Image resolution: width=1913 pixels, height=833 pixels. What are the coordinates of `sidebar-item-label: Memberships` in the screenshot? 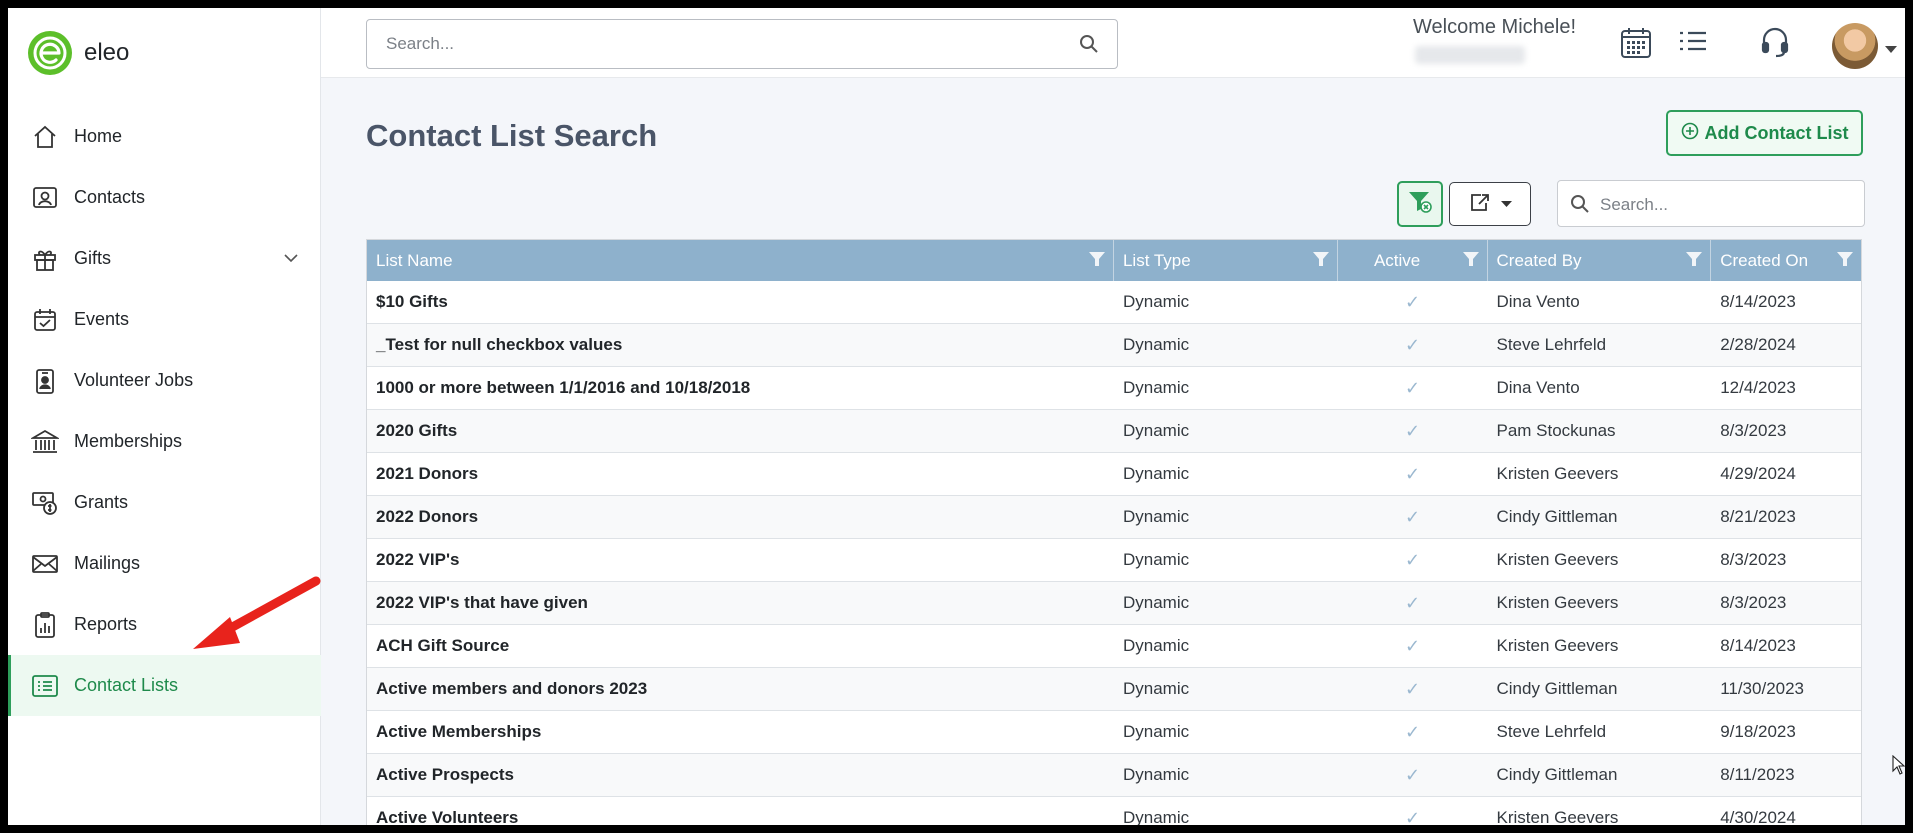 It's located at (128, 441).